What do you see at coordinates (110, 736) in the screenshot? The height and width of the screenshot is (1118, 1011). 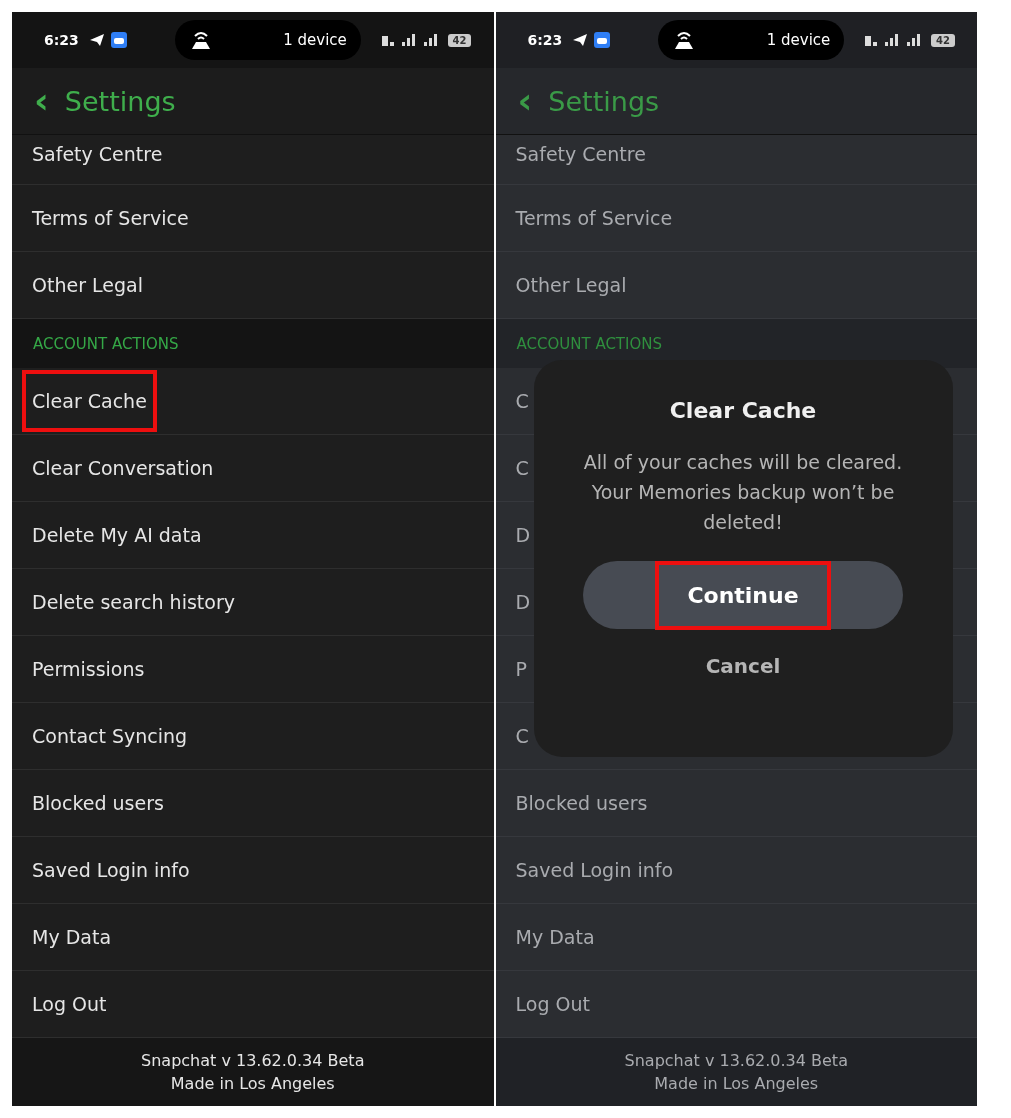 I see `item-label: Contact Syncing` at bounding box center [110, 736].